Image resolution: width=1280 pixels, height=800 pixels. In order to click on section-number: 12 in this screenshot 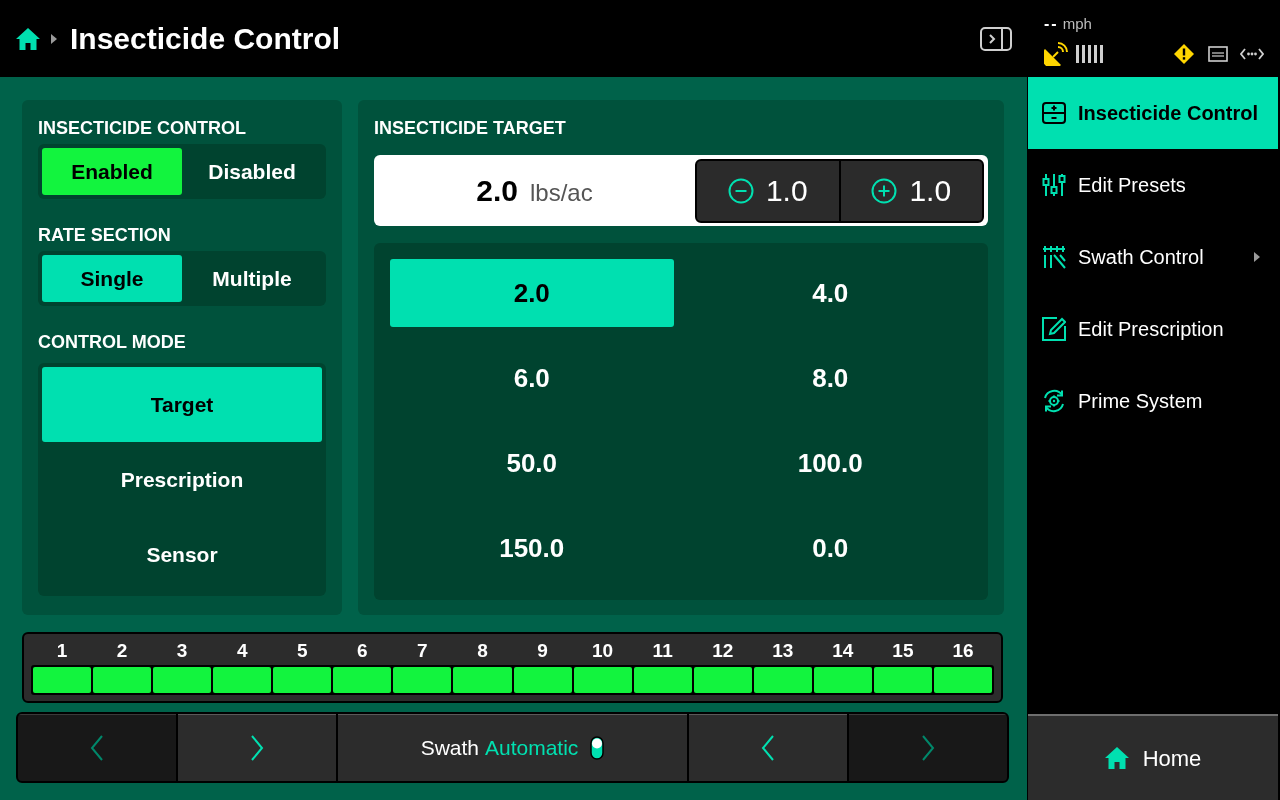, I will do `click(723, 651)`.